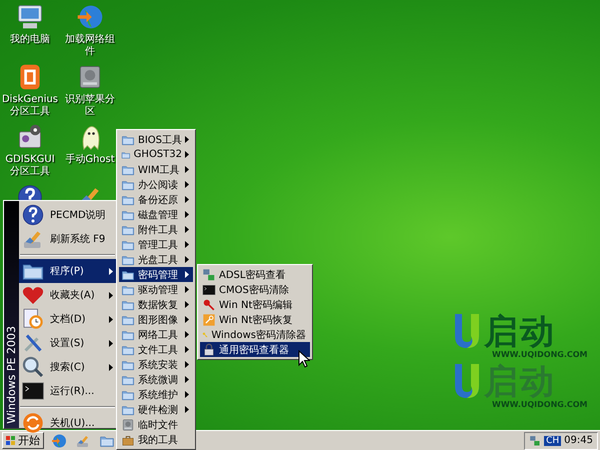 The height and width of the screenshot is (450, 600). I want to click on menu-item: 文件工具, so click(156, 349).